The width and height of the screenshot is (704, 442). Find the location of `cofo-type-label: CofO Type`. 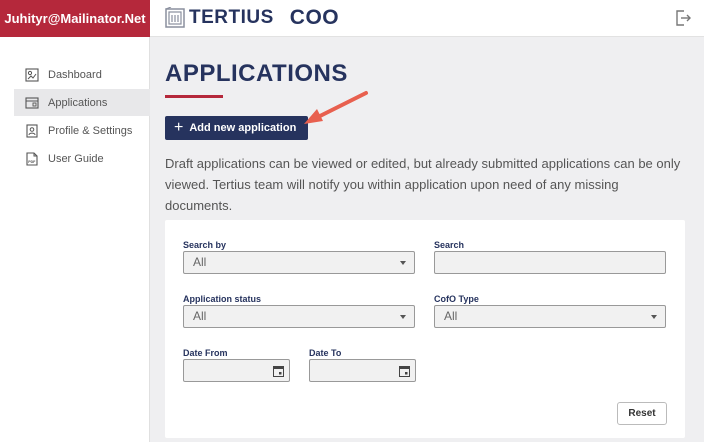

cofo-type-label: CofO Type is located at coordinates (456, 299).